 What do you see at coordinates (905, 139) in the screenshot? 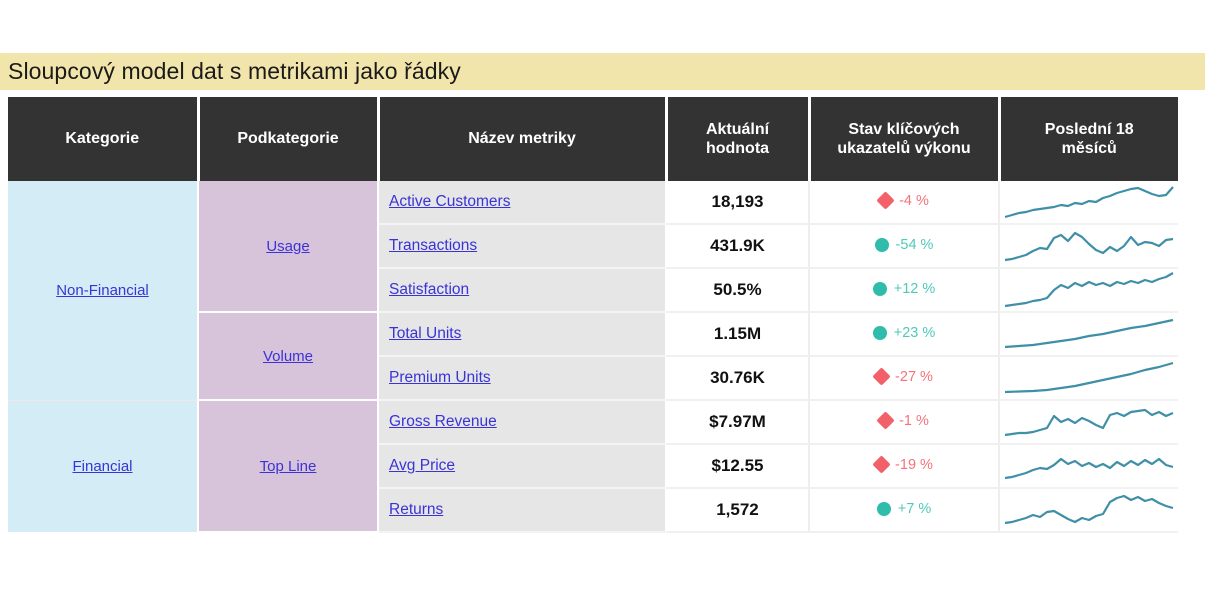
I see `header-stav-kpi: Stav klíčových ukazatelů výkonu` at bounding box center [905, 139].